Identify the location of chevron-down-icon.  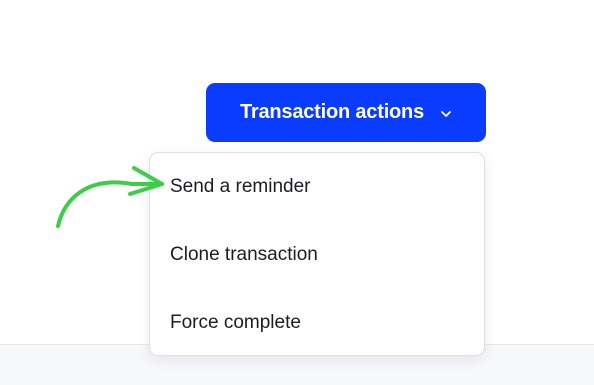
(446, 114).